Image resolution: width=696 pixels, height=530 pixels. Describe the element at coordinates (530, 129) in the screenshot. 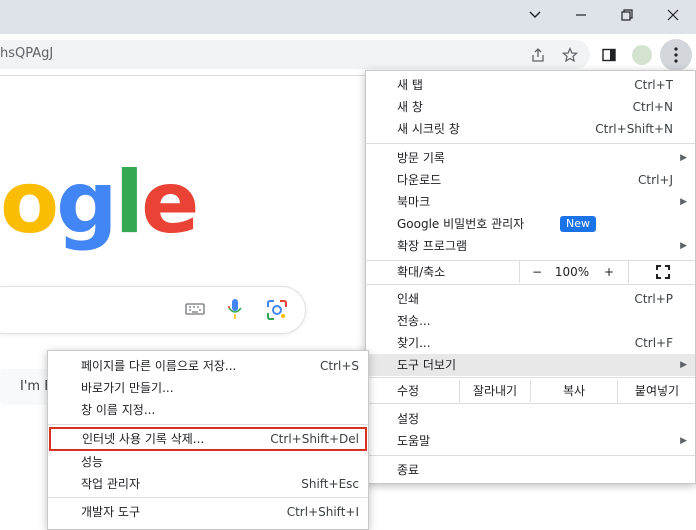

I see `menu-item-incognito: 새 시크릿 창 Ctrl+Shift+N` at that location.